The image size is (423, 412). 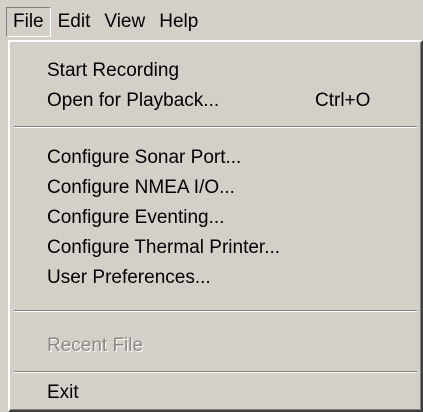 I want to click on menu-file: File, so click(x=28, y=22).